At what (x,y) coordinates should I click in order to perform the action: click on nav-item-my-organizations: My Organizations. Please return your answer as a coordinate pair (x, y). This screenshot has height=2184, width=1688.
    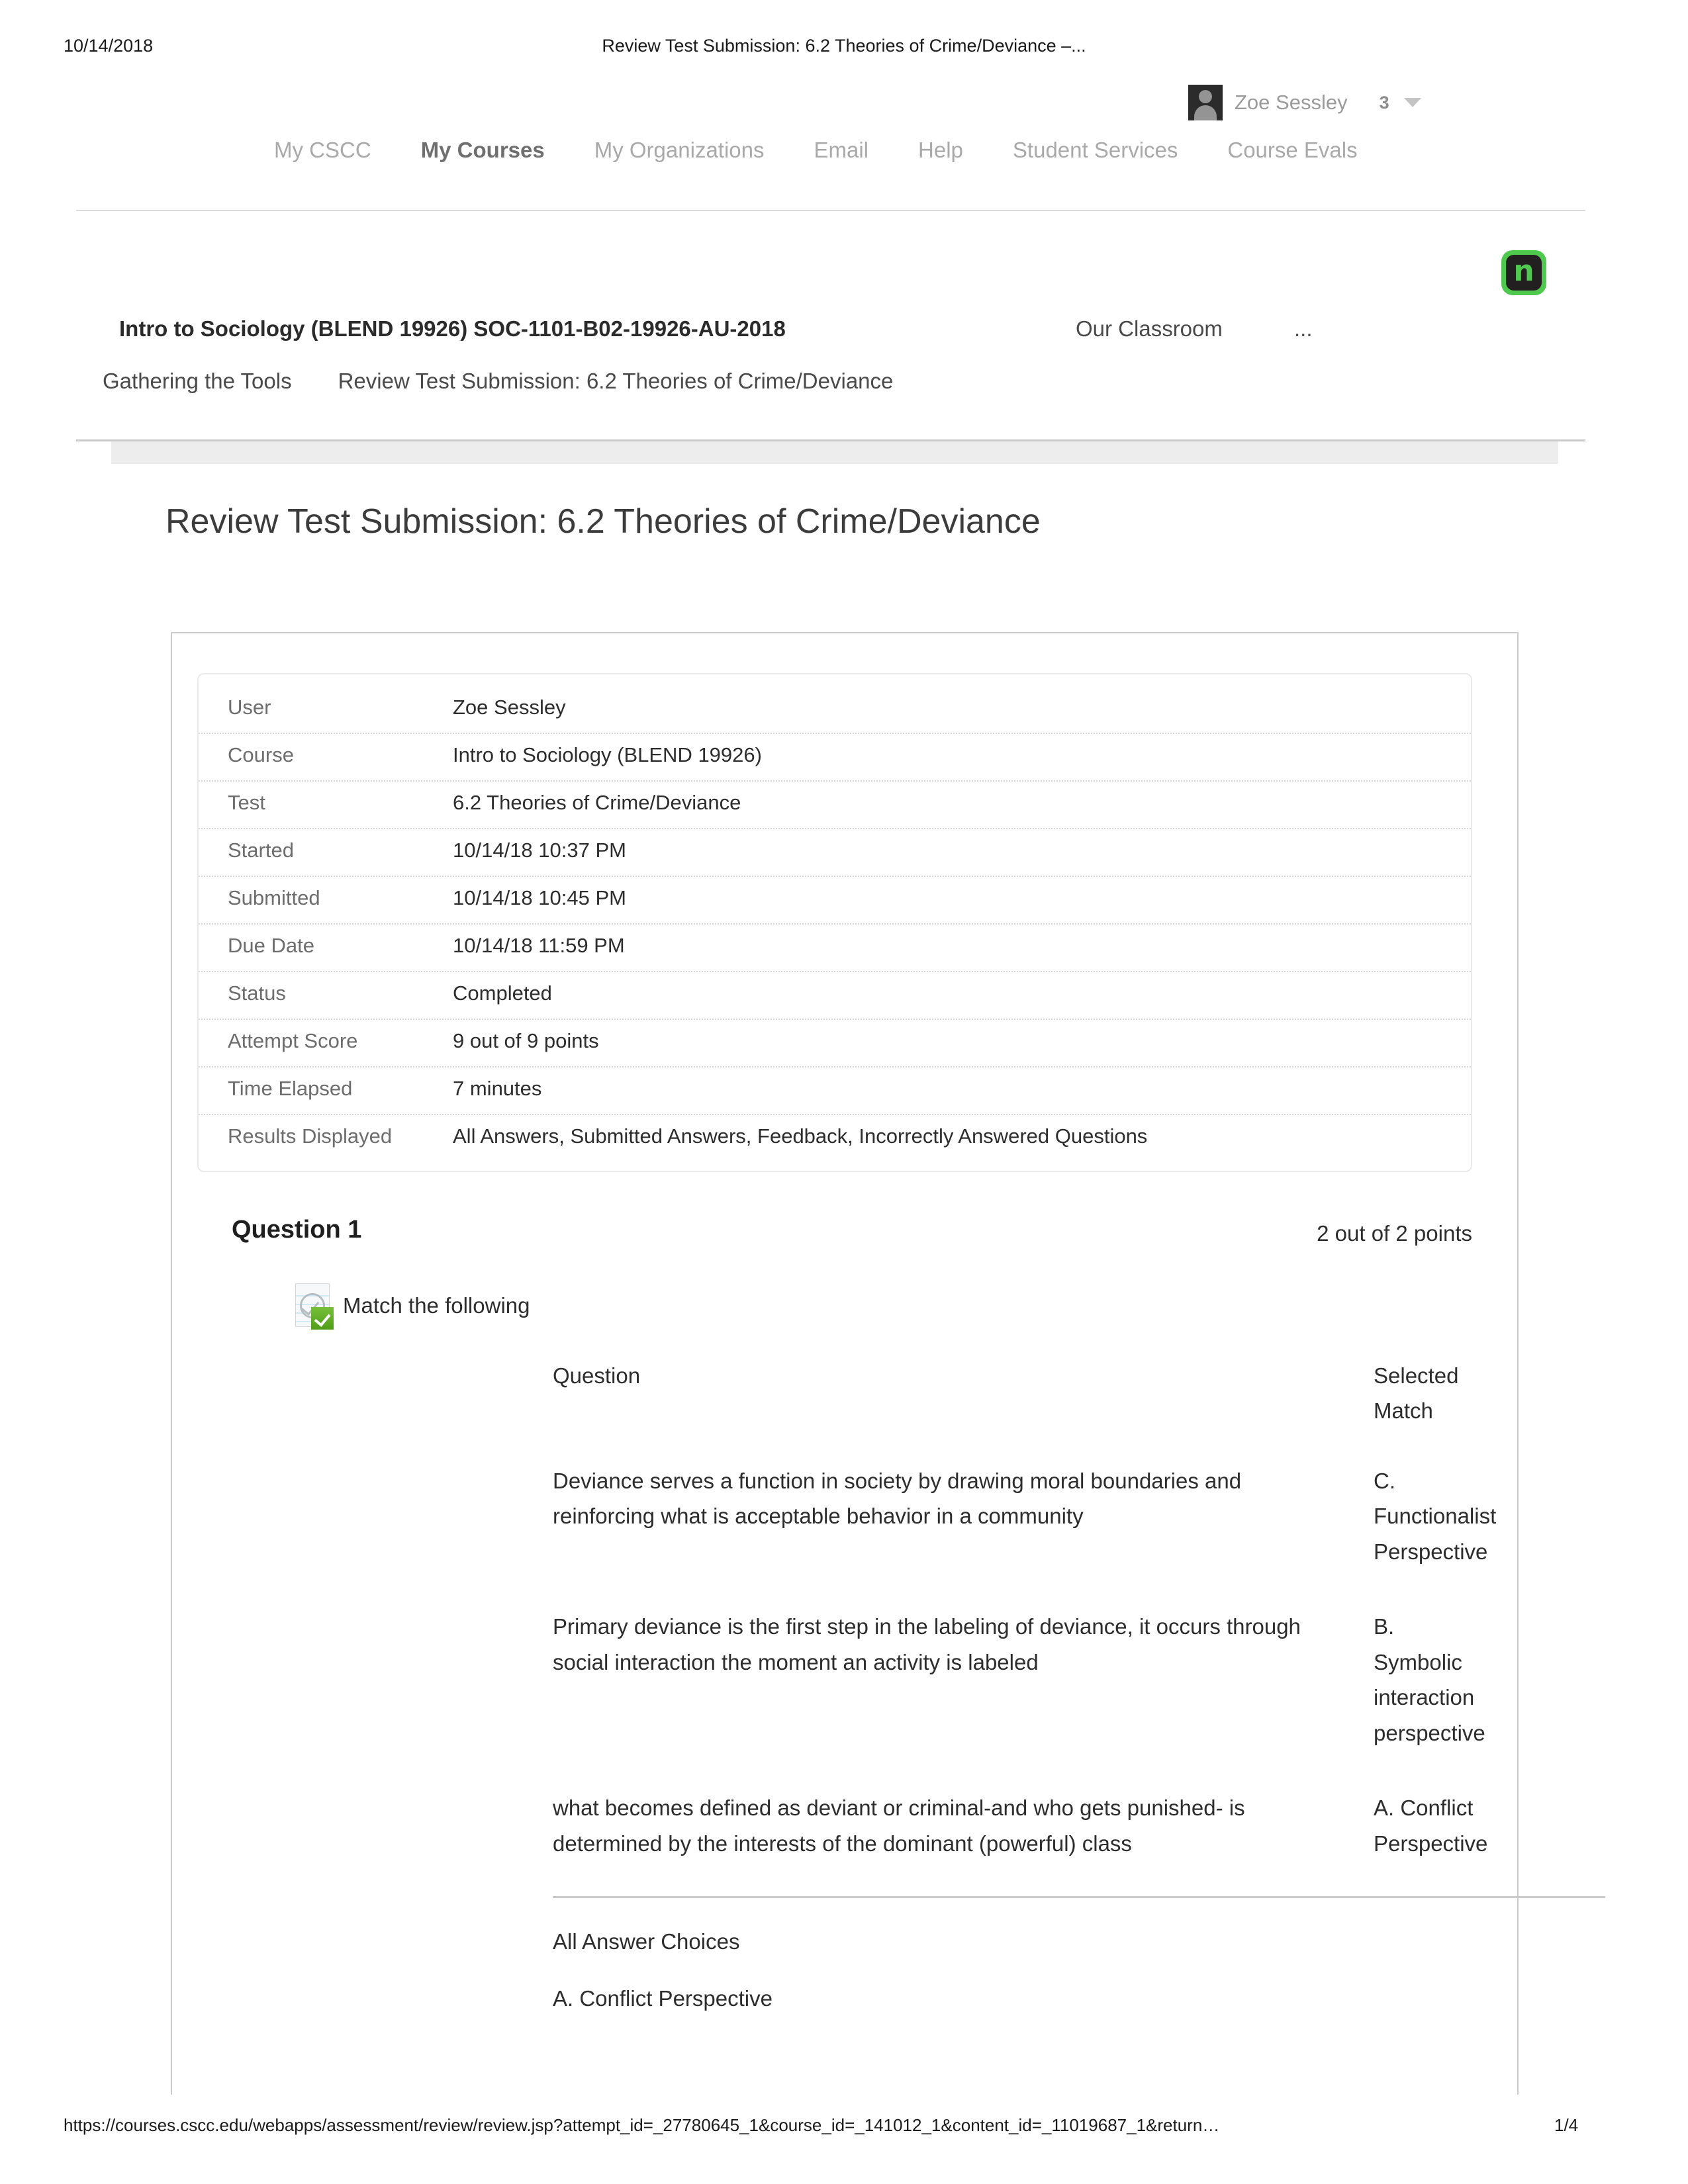
    Looking at the image, I should click on (679, 150).